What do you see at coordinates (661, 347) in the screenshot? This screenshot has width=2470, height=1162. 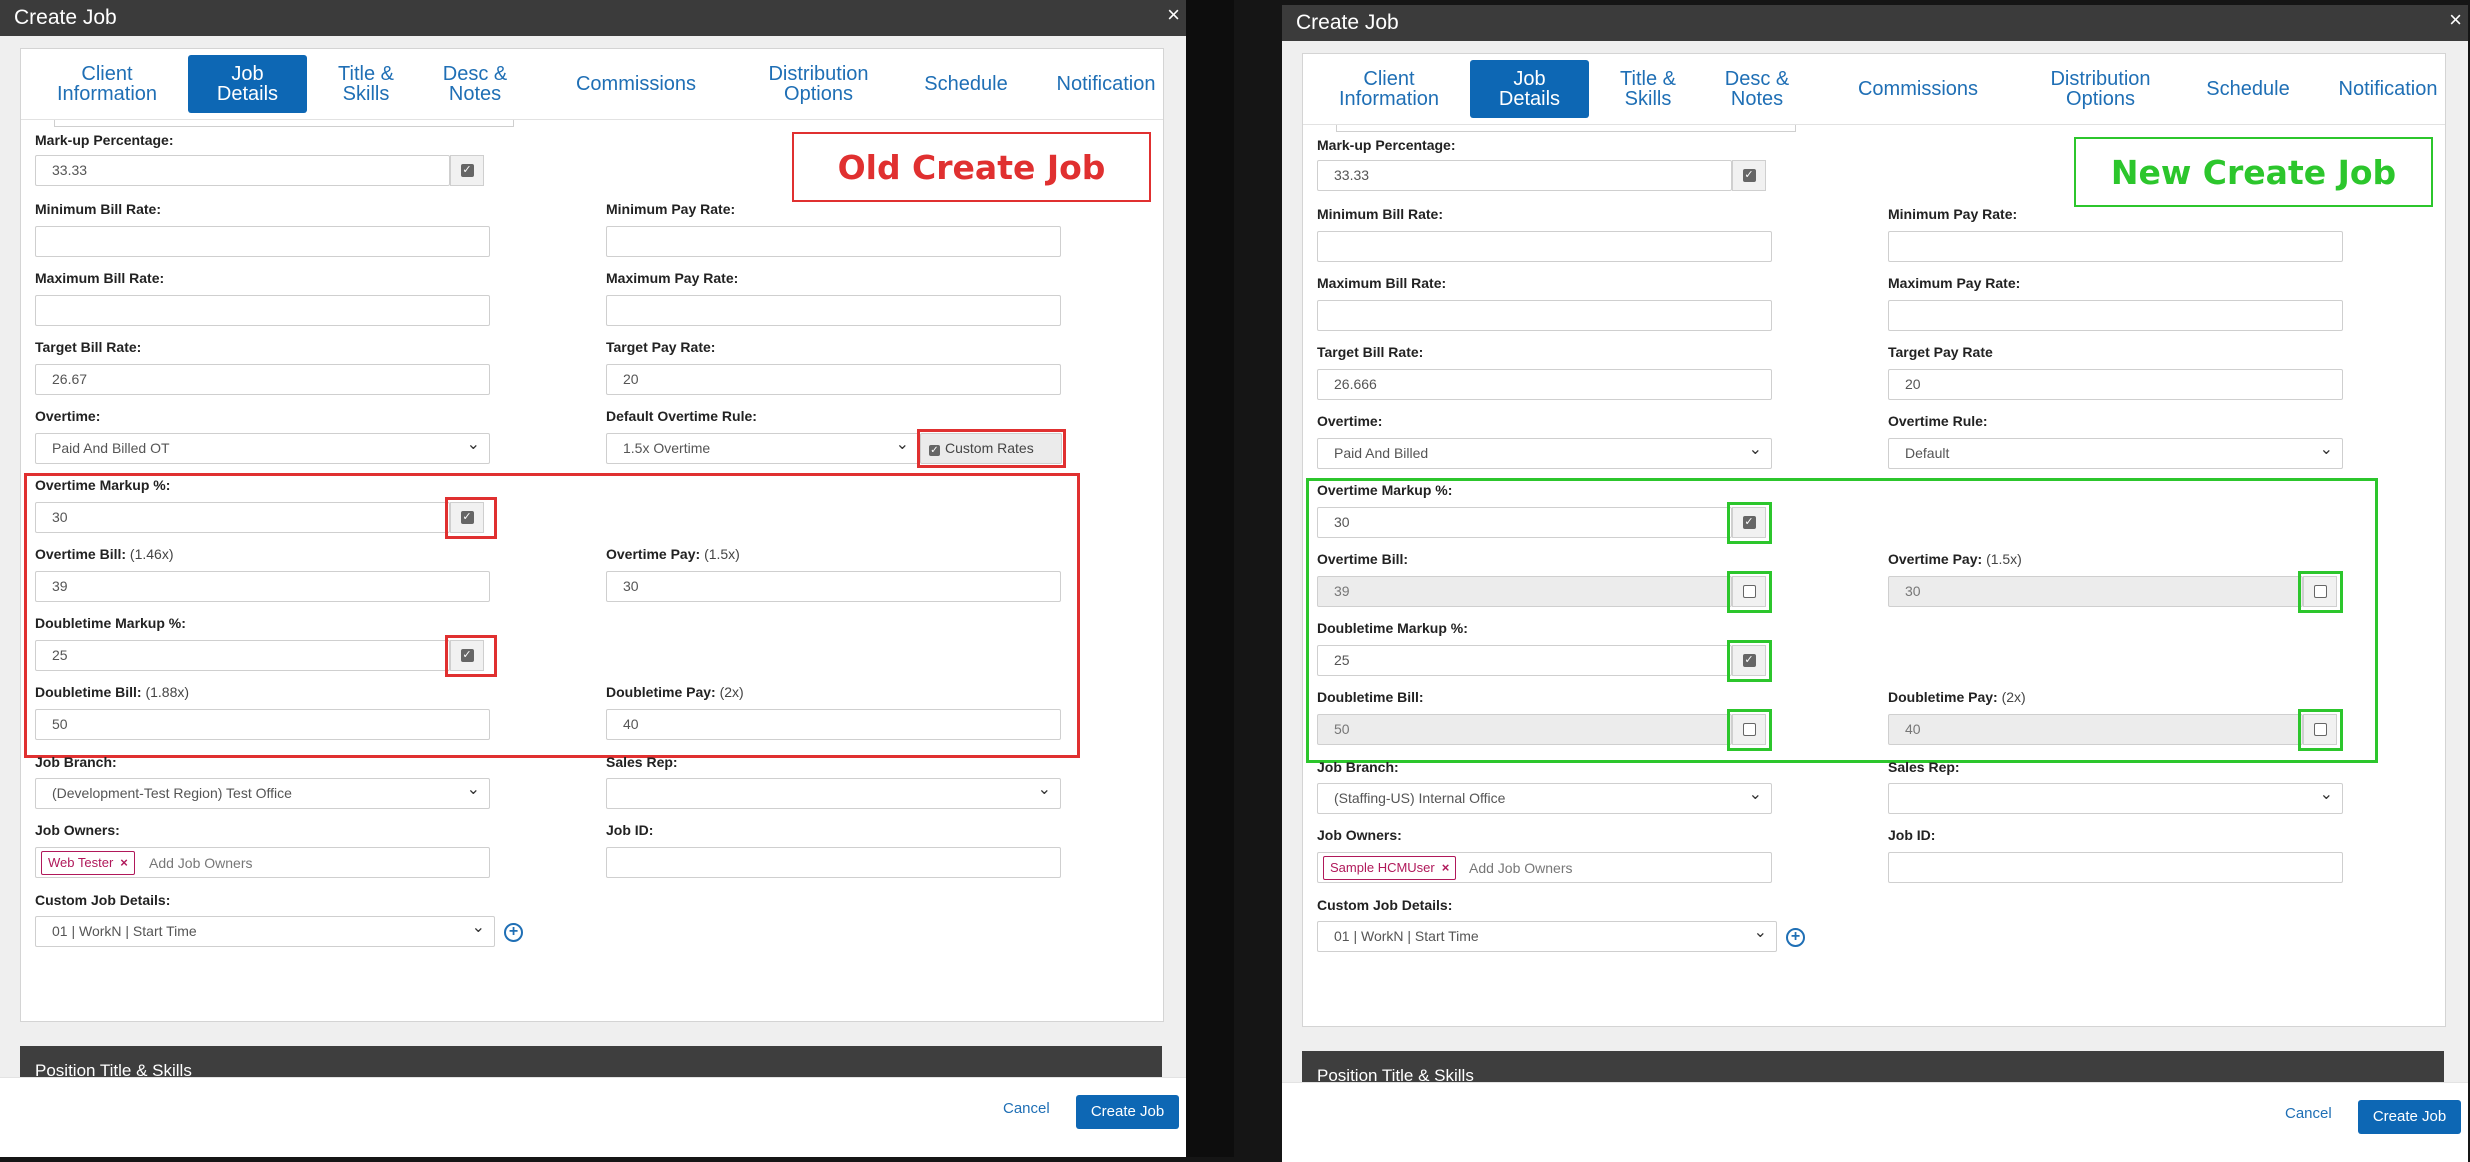 I see `target-pay-rate-label: Target Pay Rate:` at bounding box center [661, 347].